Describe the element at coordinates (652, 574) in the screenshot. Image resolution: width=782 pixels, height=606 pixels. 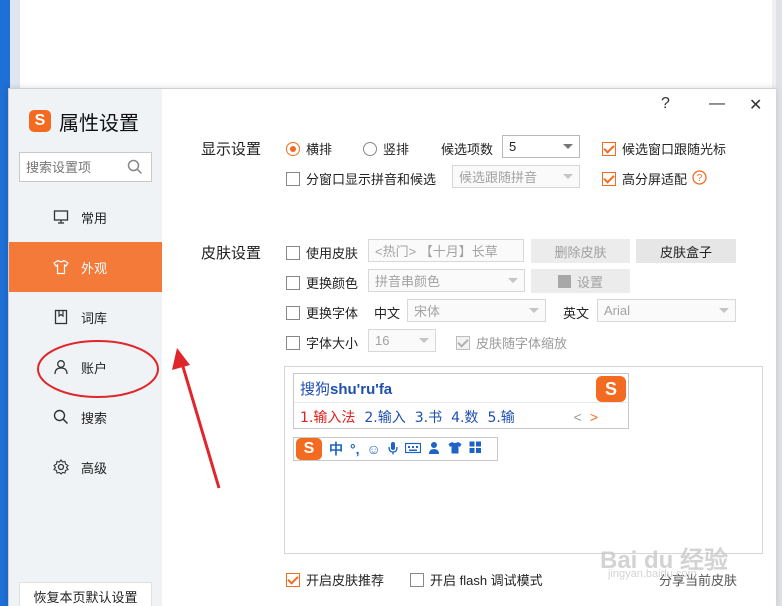
I see `watermark-url: jingyan.baidu.com` at that location.